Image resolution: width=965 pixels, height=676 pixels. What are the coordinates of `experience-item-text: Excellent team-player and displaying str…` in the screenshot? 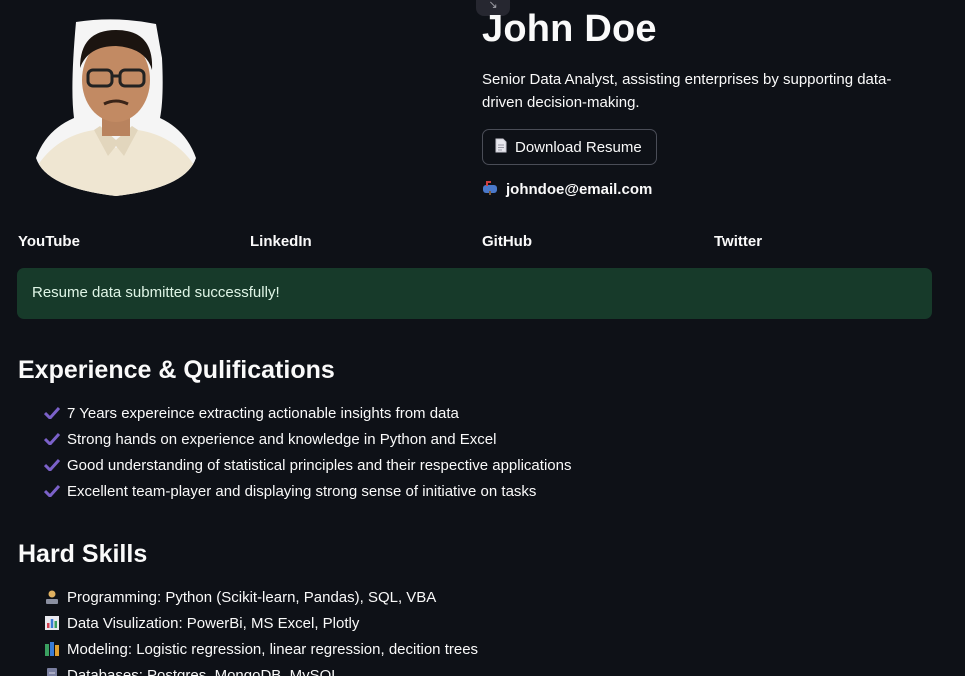 It's located at (302, 491).